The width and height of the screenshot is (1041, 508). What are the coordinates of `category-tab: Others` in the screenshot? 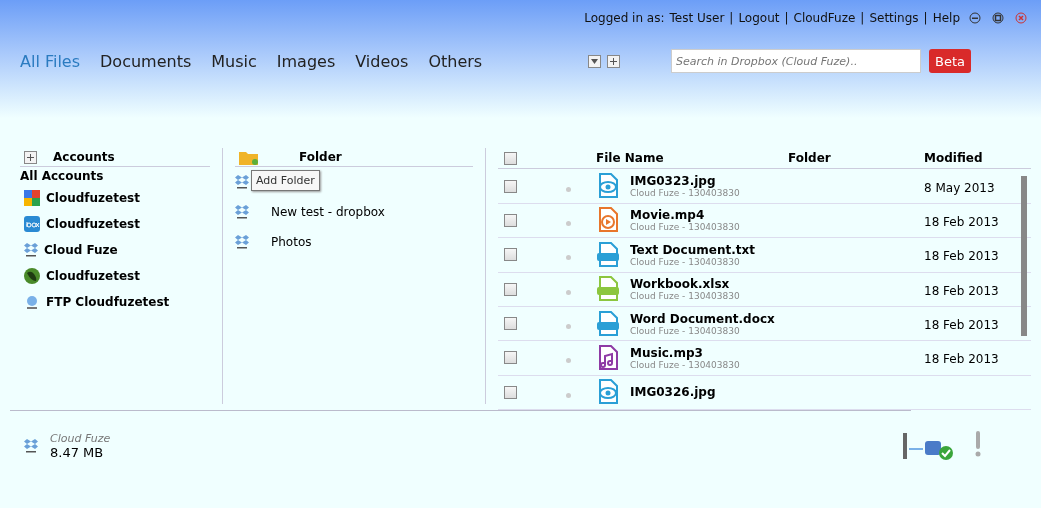 It's located at (455, 61).